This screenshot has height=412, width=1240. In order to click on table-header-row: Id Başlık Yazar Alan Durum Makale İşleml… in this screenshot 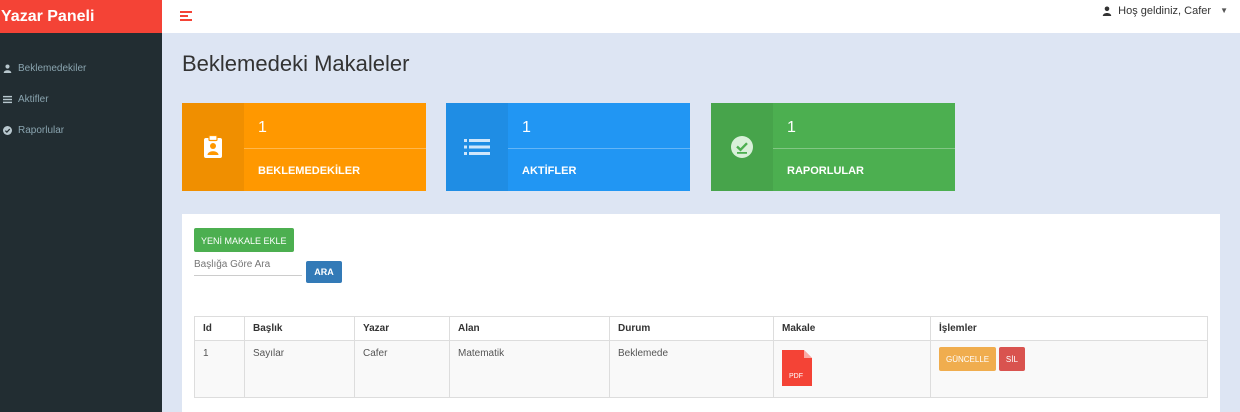, I will do `click(701, 328)`.